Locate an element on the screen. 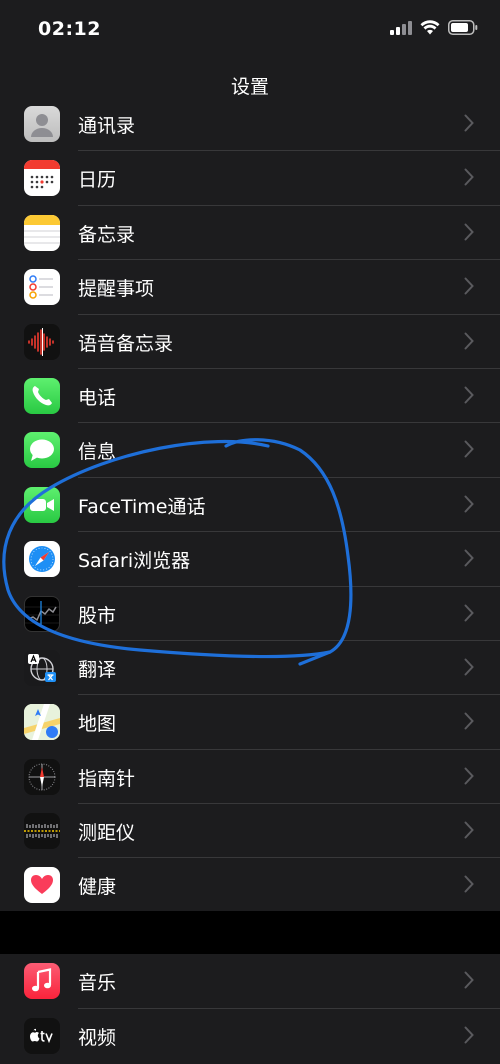 This screenshot has height=1064, width=500. row-label: 股市 is located at coordinates (97, 615).